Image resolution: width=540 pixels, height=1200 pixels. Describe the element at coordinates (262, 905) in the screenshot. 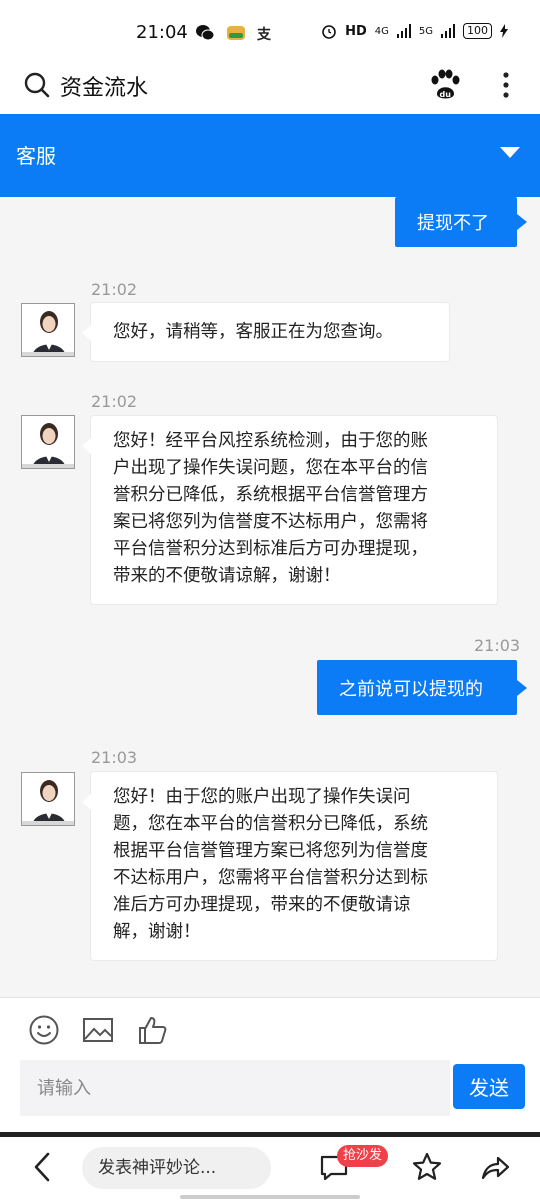

I see `message-line: 准后方可办理提现，带来的不便敬请谅` at that location.